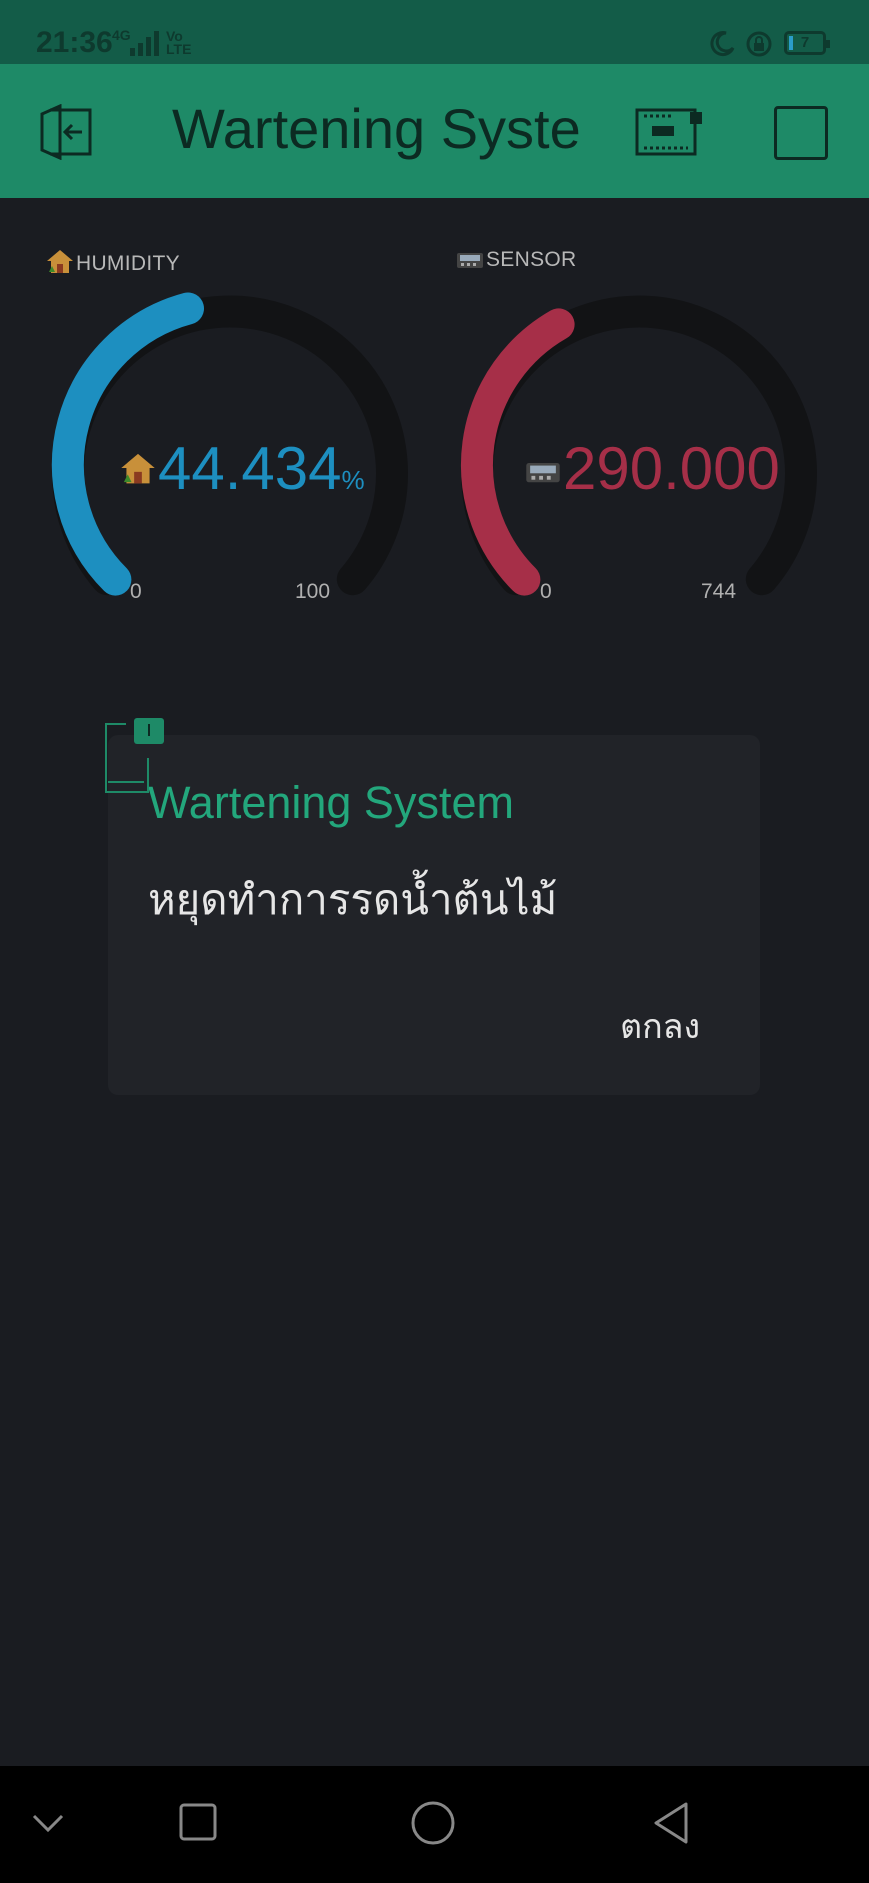 Image resolution: width=869 pixels, height=1883 pixels. Describe the element at coordinates (722, 44) in the screenshot. I see `moon-icon` at that location.